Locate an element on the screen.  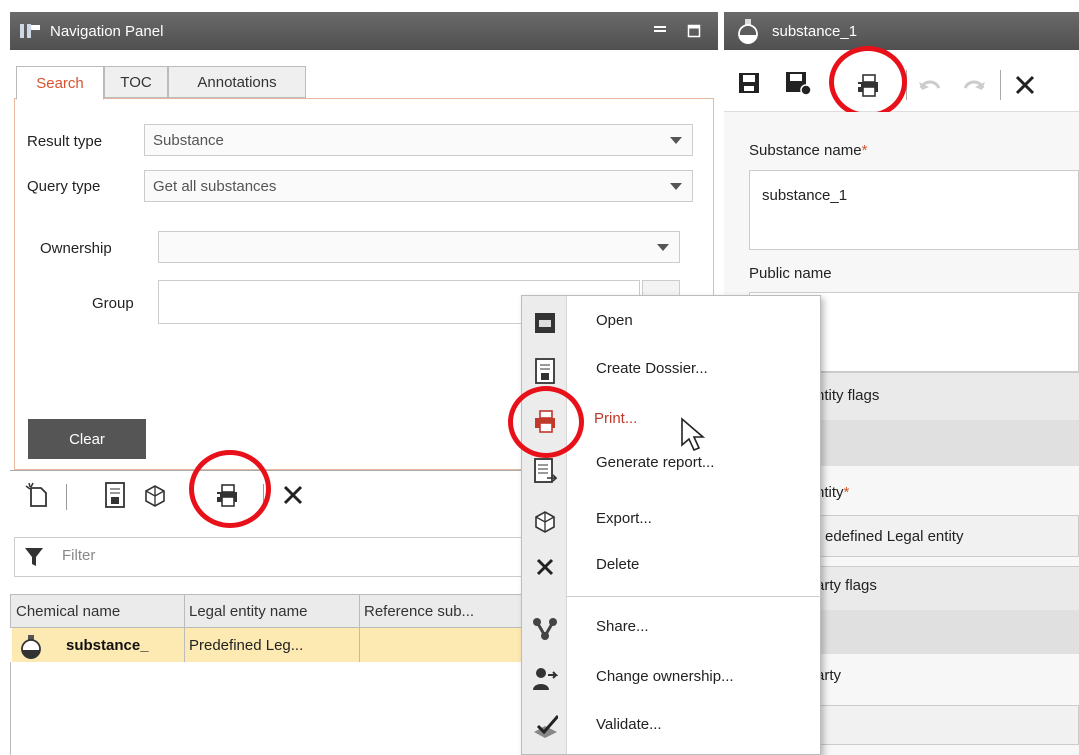
minimize-icon is located at coordinates (660, 31).